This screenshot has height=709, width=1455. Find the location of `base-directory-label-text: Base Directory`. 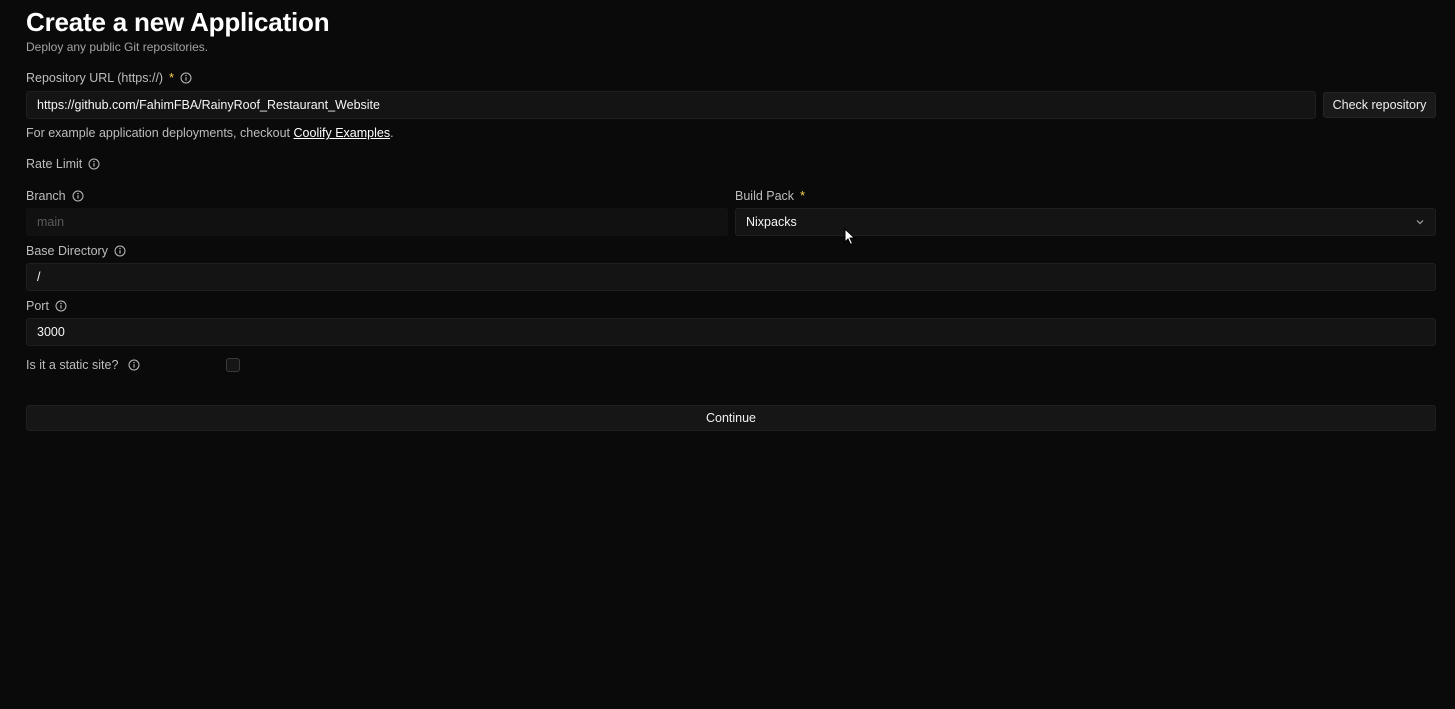

base-directory-label-text: Base Directory is located at coordinates (67, 251).